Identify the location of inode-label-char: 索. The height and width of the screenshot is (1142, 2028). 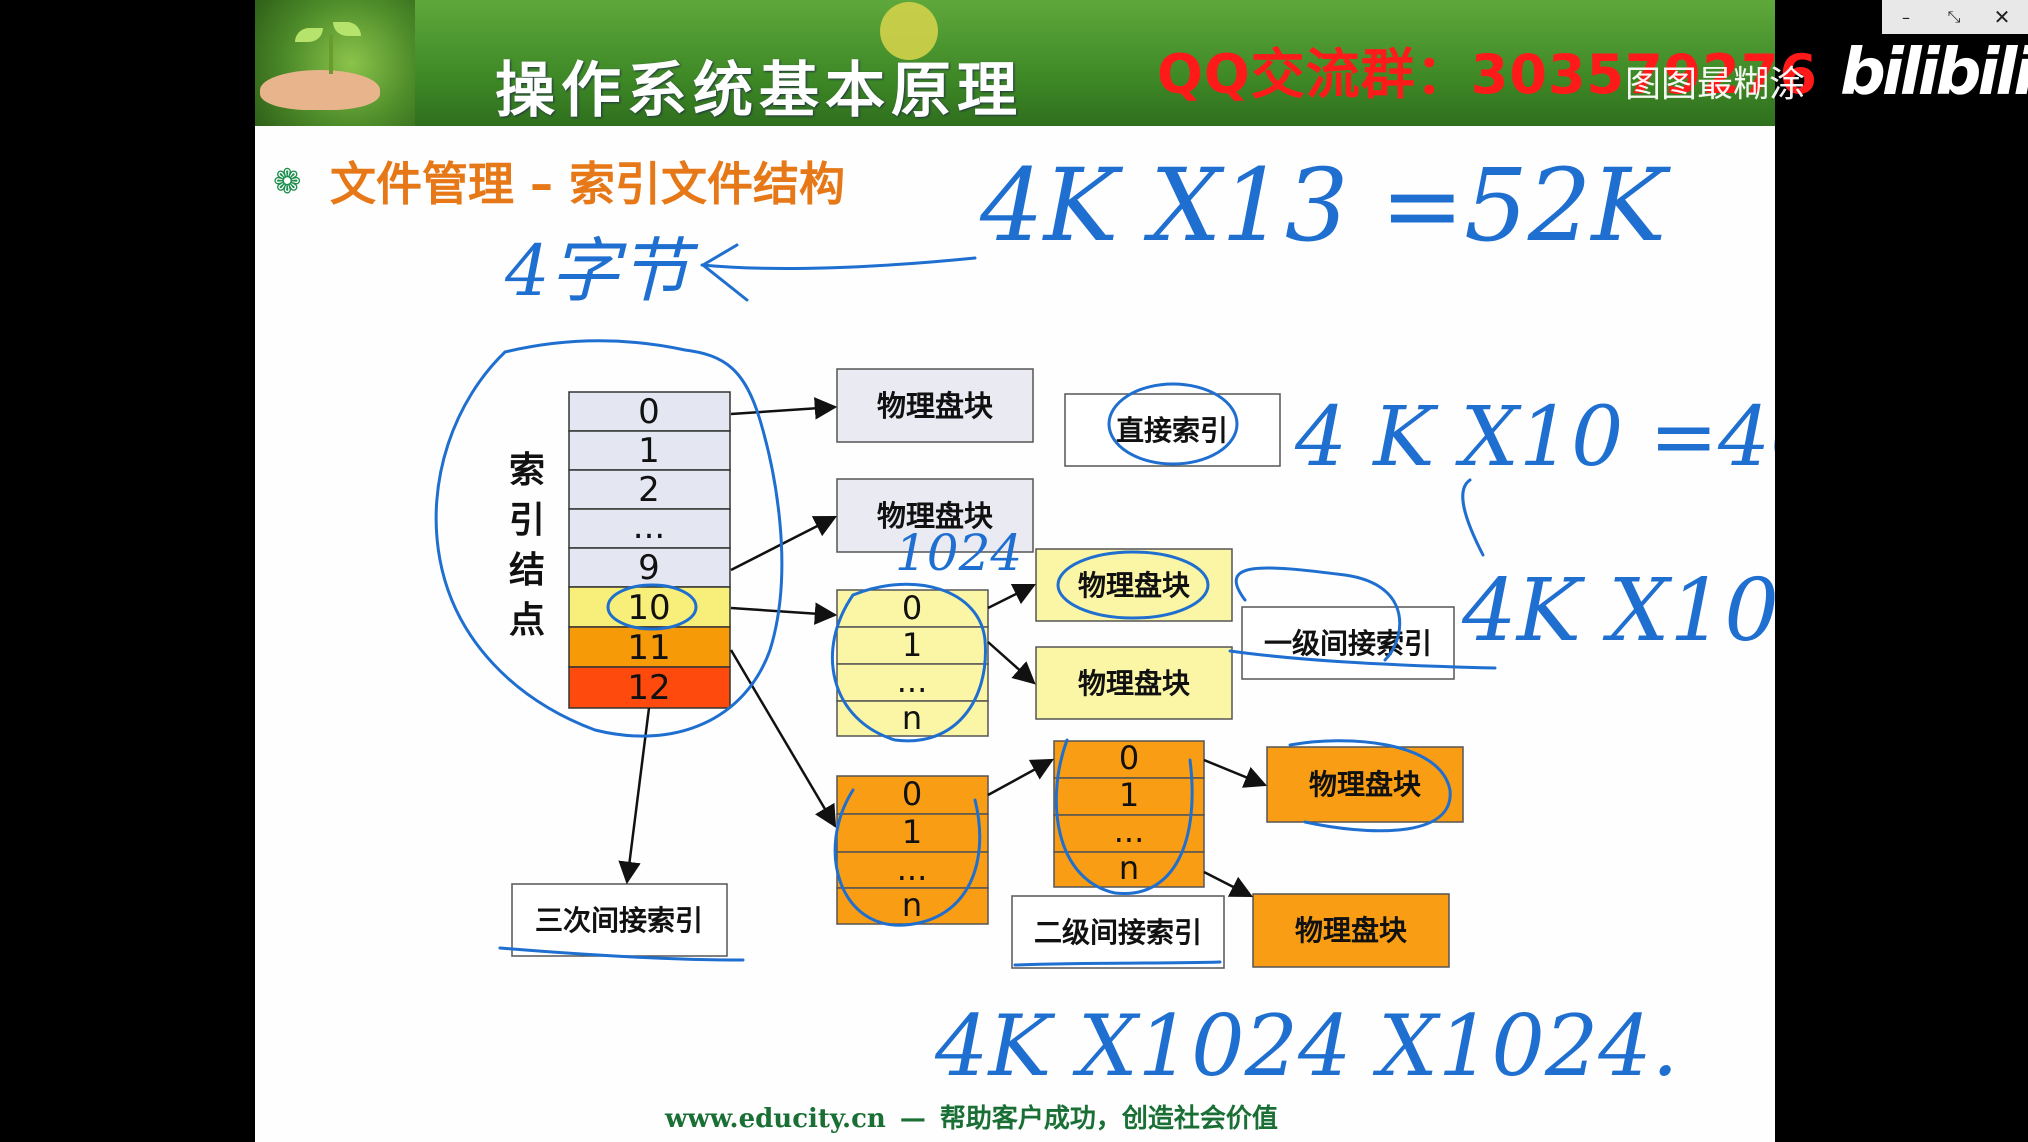
(527, 470).